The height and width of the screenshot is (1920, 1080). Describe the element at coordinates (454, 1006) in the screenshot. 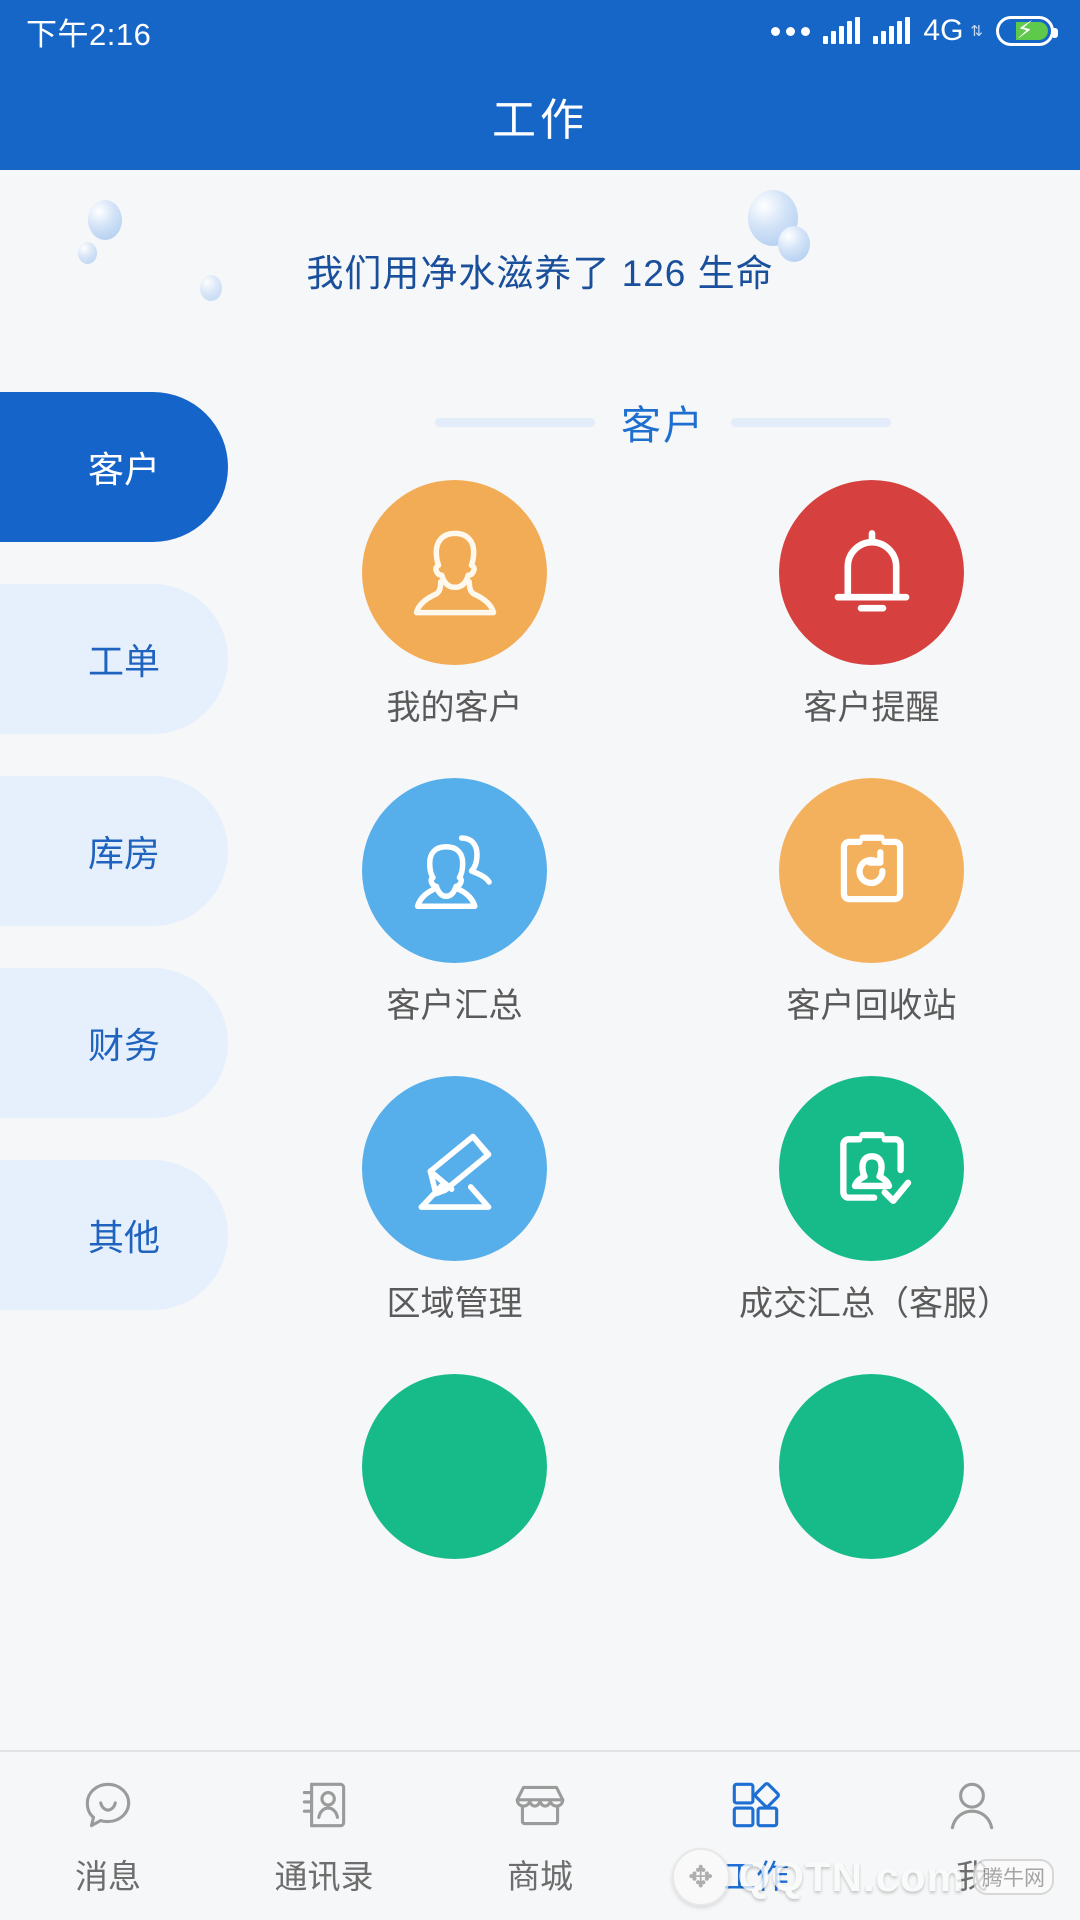

I see `tile-label: 客户汇总` at that location.